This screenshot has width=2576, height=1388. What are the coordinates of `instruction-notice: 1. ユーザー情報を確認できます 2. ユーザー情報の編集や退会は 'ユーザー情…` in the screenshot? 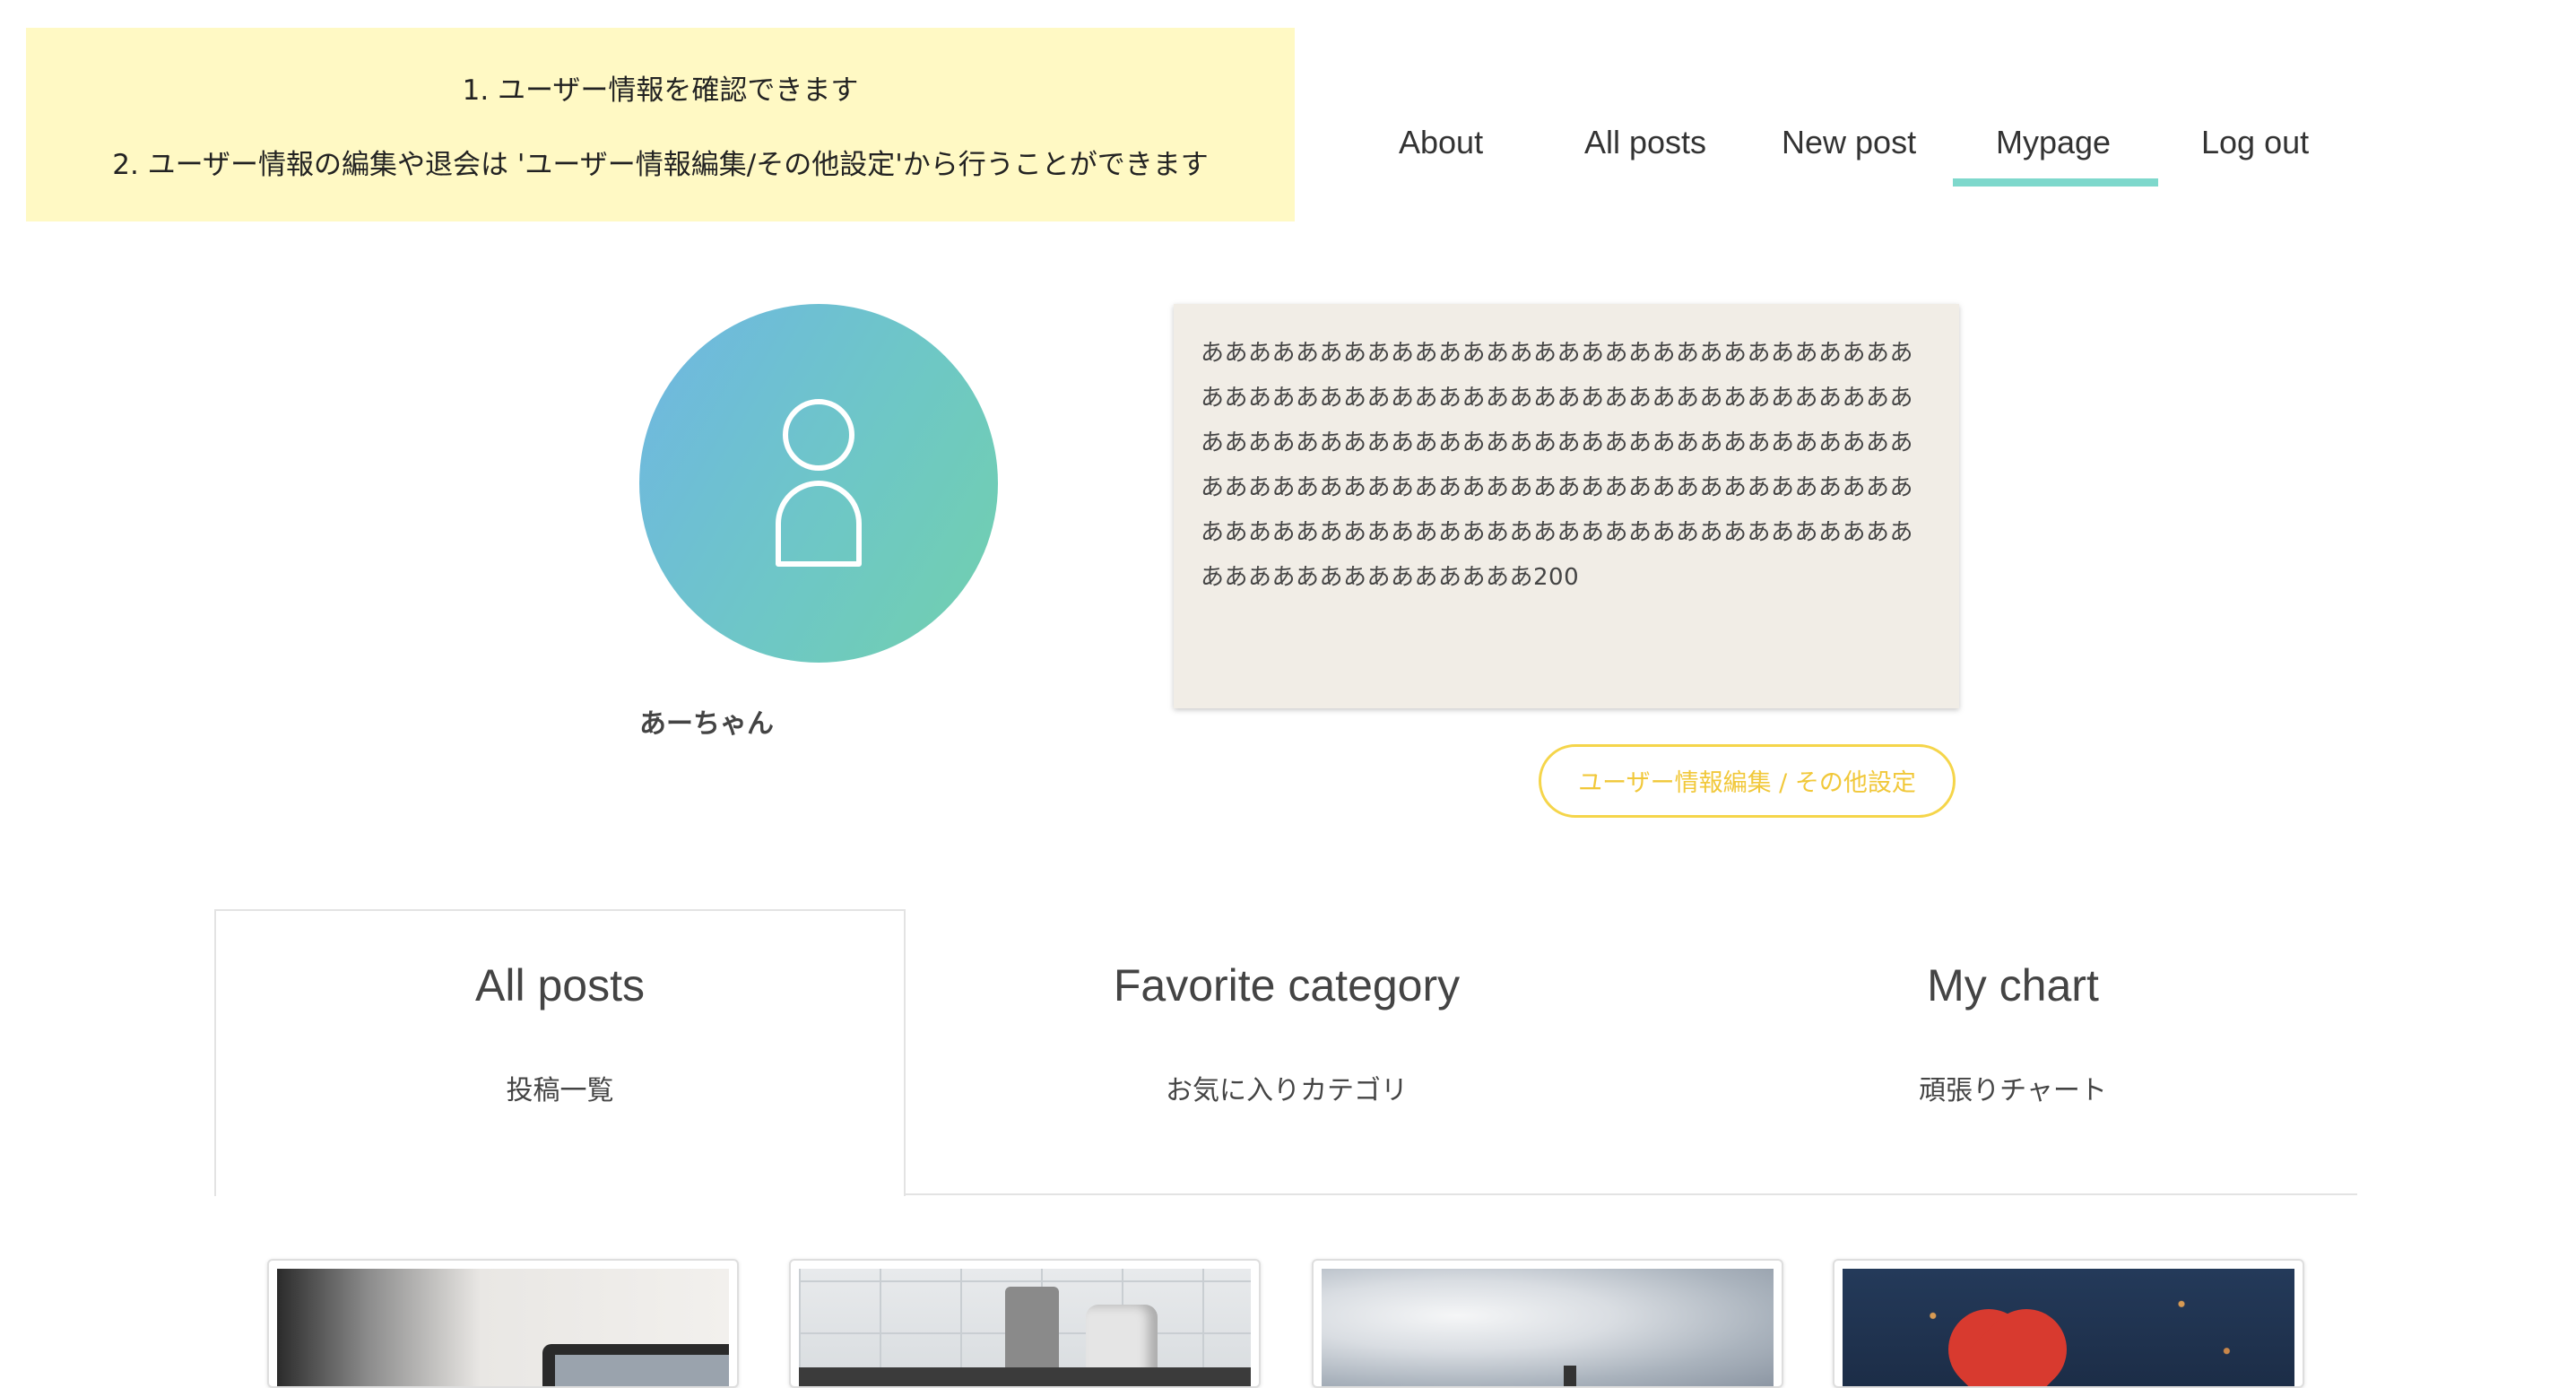 It's located at (660, 125).